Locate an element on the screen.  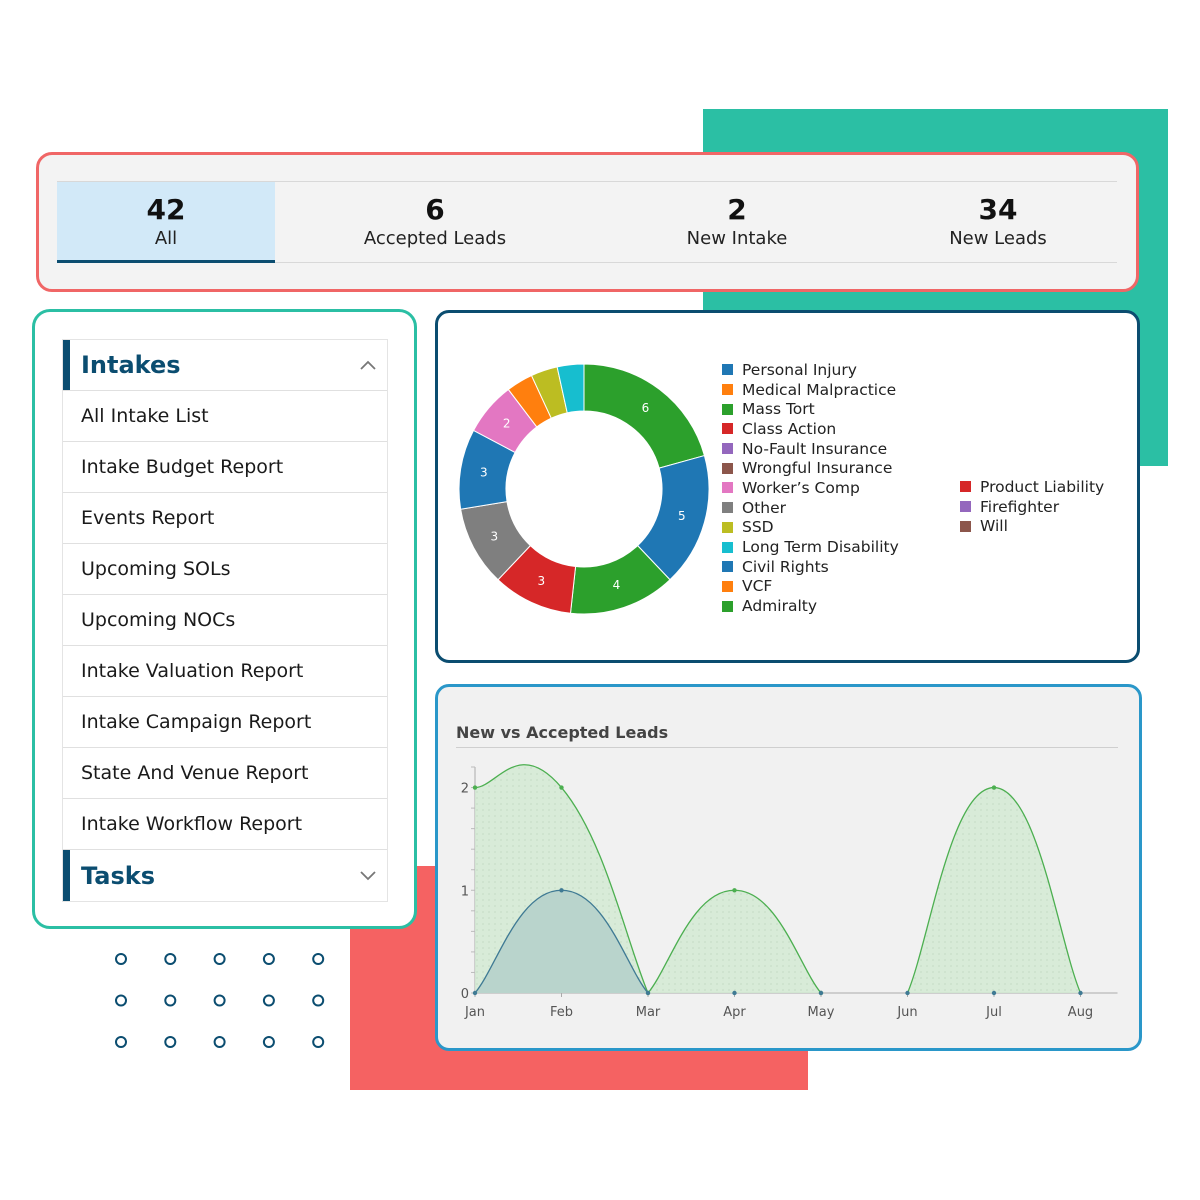
legend-item: SSD is located at coordinates (810, 528).